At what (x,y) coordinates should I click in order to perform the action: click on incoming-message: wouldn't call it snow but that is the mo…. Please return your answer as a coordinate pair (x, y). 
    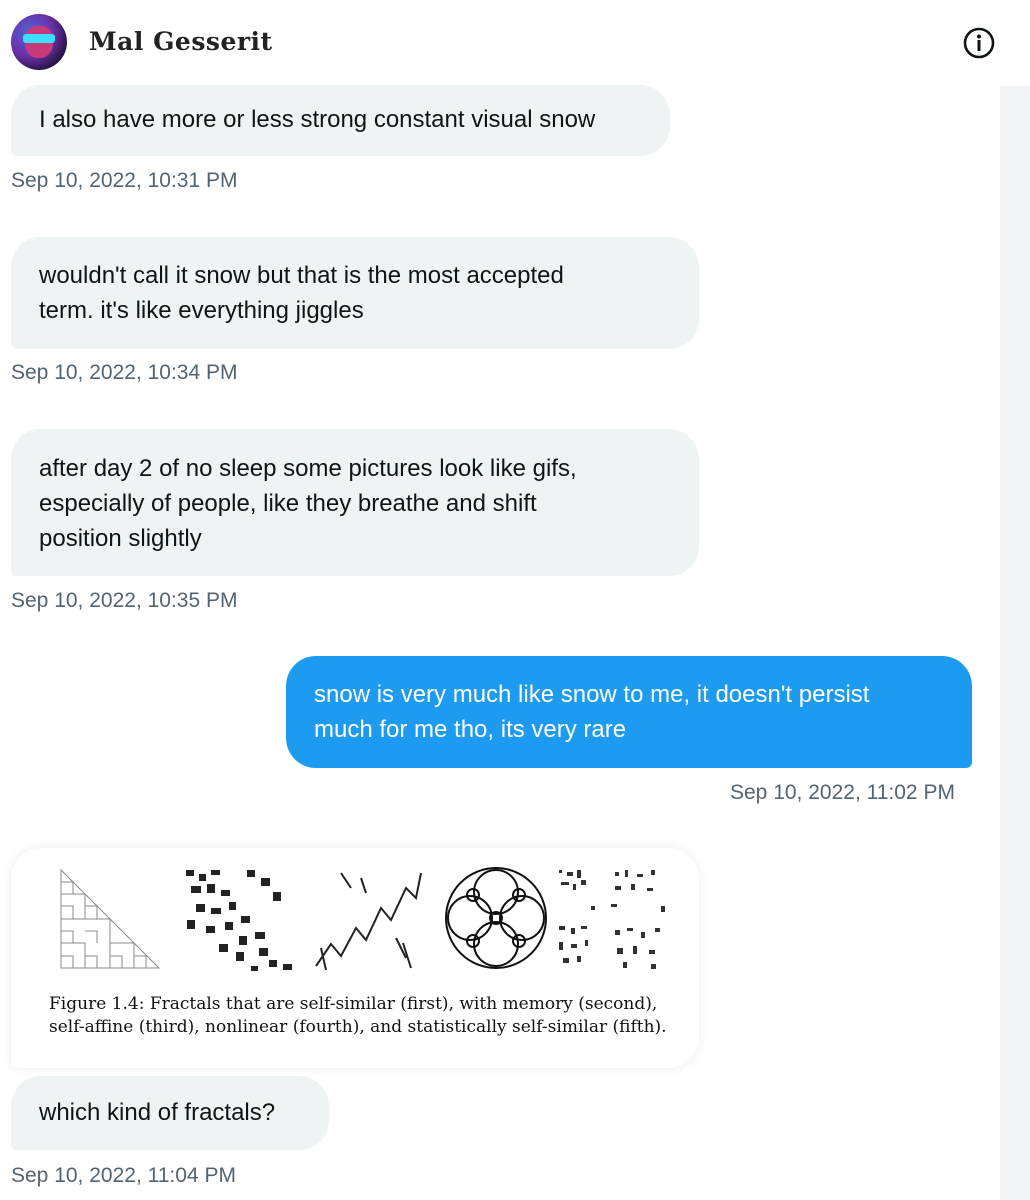
    Looking at the image, I should click on (355, 293).